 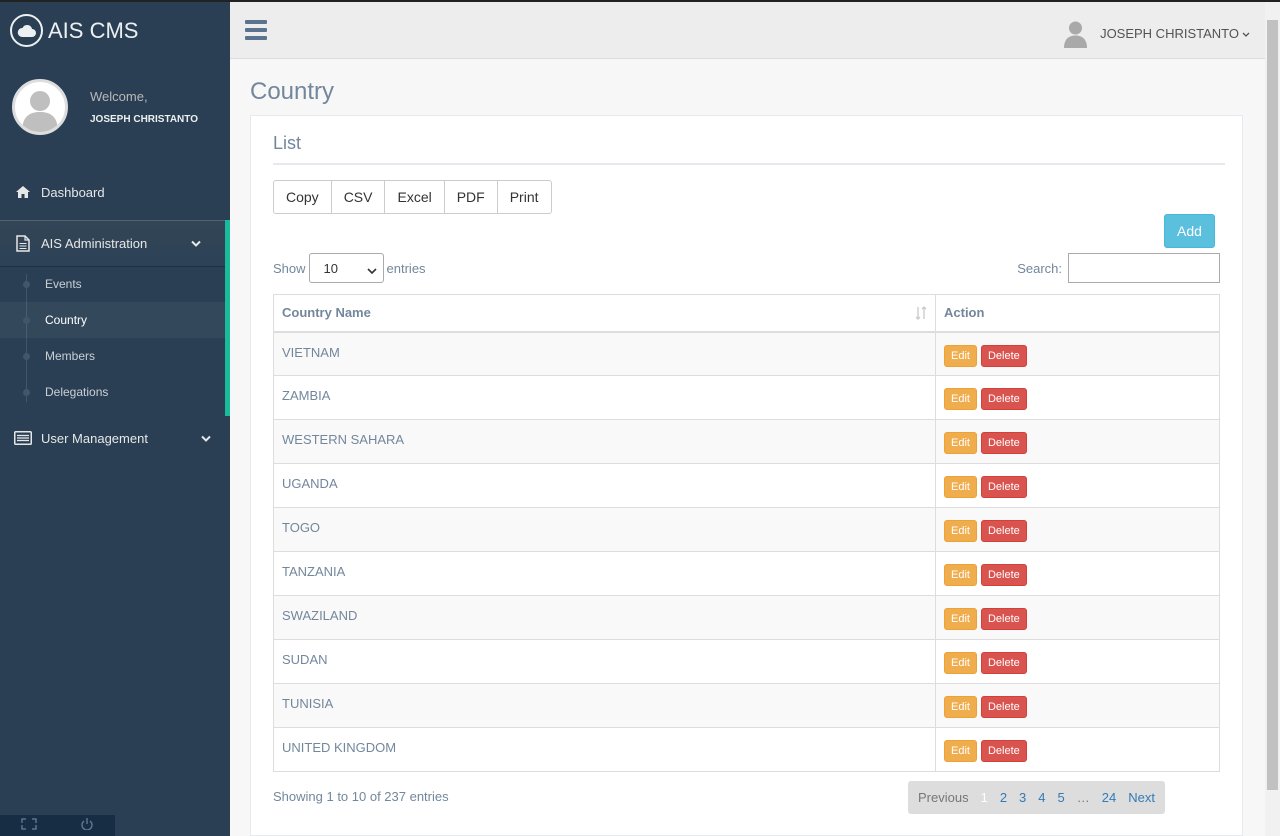 What do you see at coordinates (470, 197) in the screenshot?
I see `pdf-button: PDF` at bounding box center [470, 197].